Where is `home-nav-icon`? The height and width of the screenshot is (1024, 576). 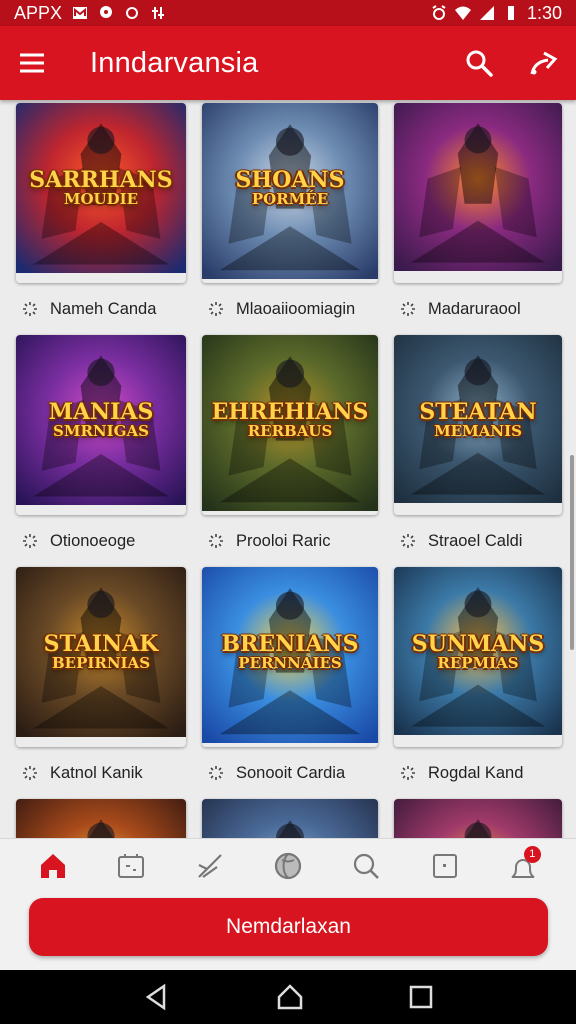
home-nav-icon is located at coordinates (290, 997).